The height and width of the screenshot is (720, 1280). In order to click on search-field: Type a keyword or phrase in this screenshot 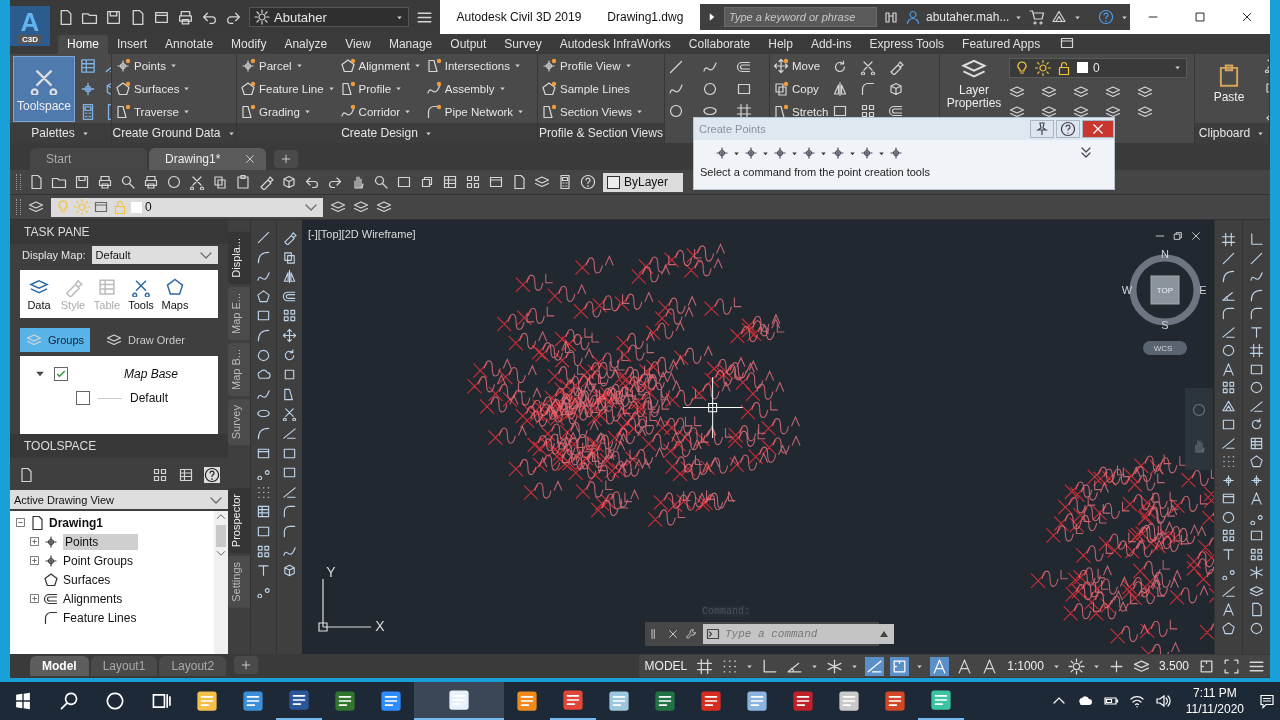, I will do `click(800, 17)`.